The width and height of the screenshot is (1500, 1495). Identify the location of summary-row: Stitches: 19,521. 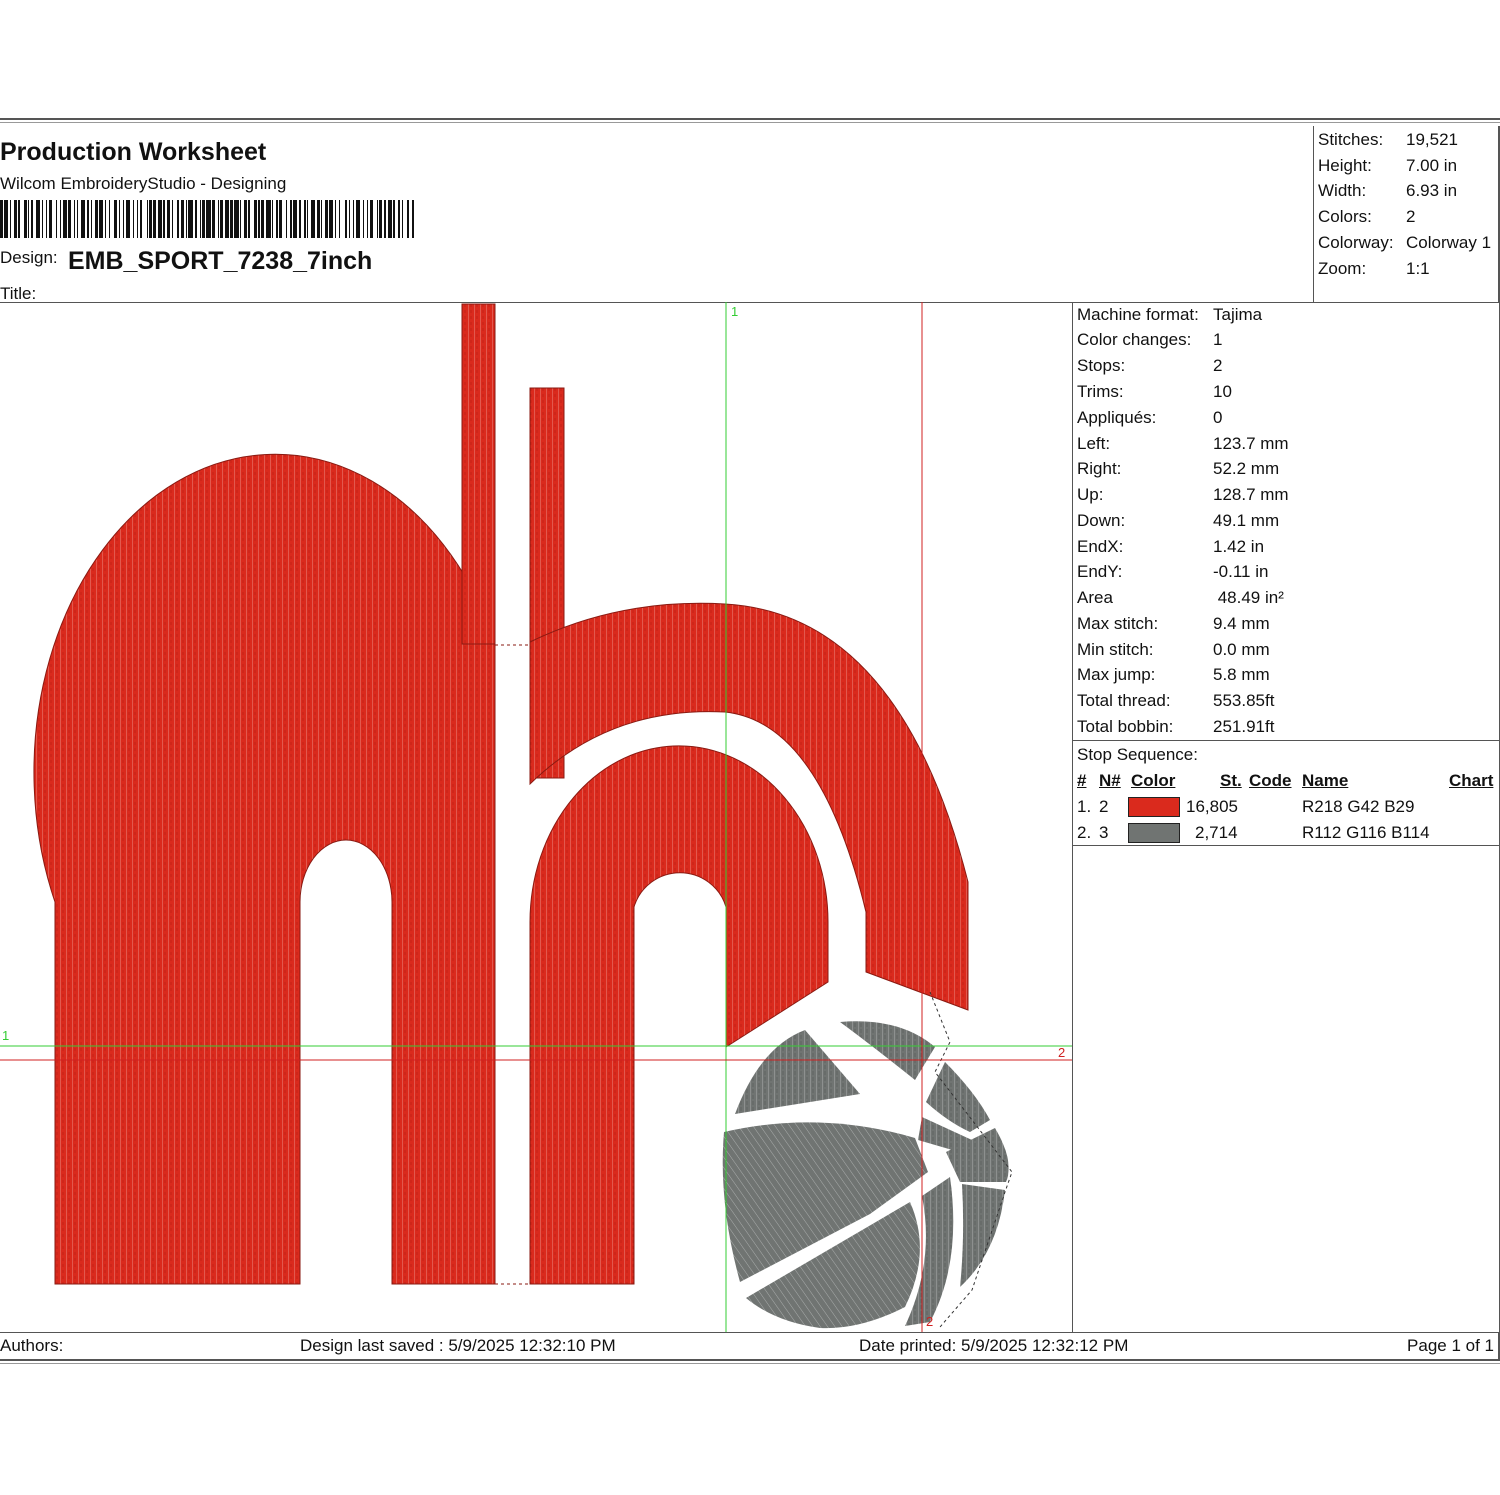
(1388, 140).